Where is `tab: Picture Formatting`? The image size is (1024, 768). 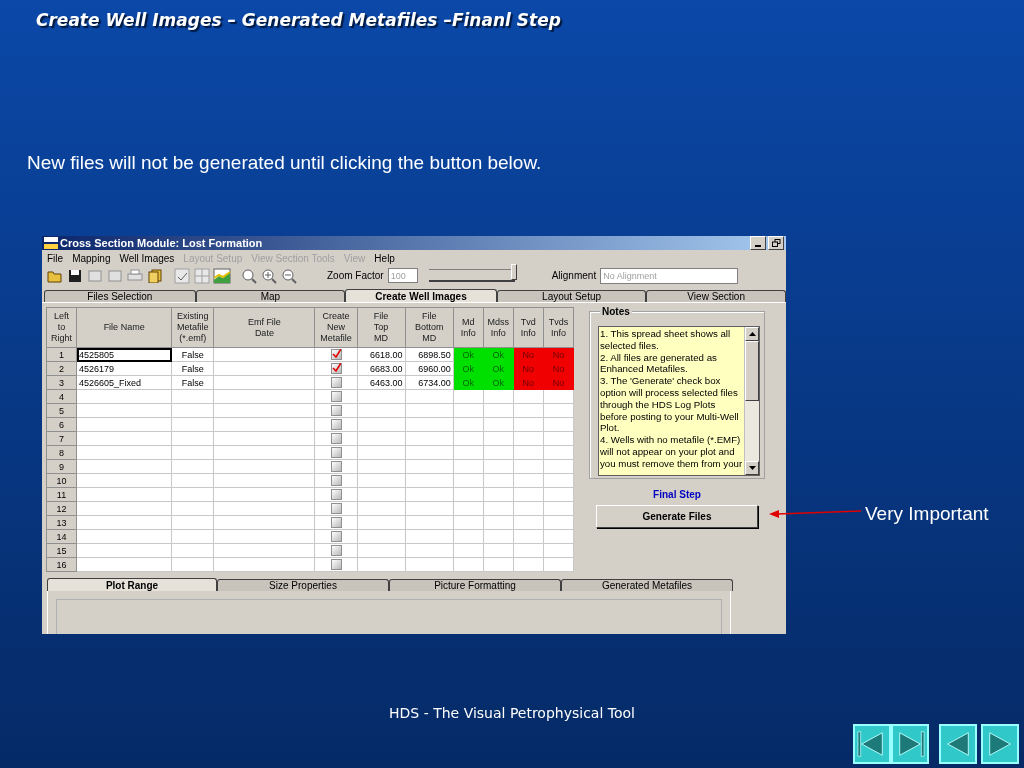 tab: Picture Formatting is located at coordinates (475, 585).